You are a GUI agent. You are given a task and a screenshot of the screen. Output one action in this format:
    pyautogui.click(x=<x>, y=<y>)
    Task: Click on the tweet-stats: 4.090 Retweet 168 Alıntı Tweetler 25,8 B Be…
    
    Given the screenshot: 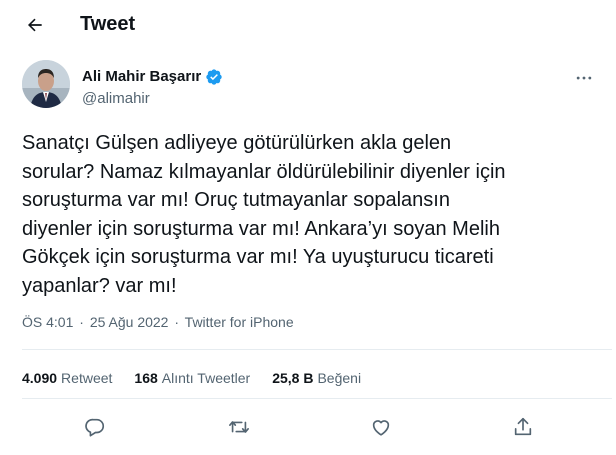 What is the action you would take?
    pyautogui.click(x=202, y=378)
    